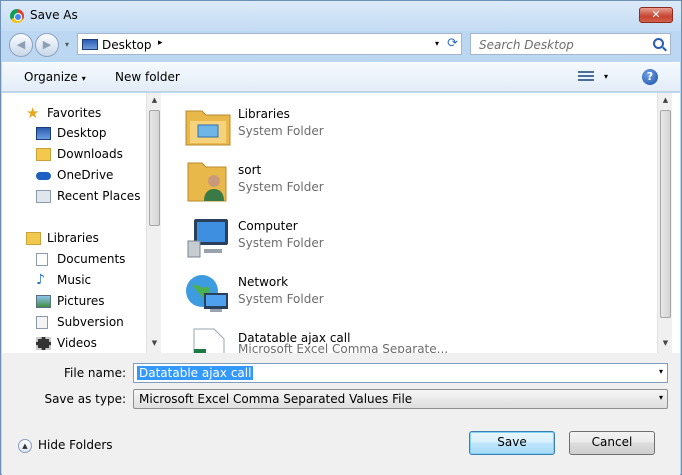 This screenshot has width=682, height=475. I want to click on list-item: sort System Folder, so click(414, 182).